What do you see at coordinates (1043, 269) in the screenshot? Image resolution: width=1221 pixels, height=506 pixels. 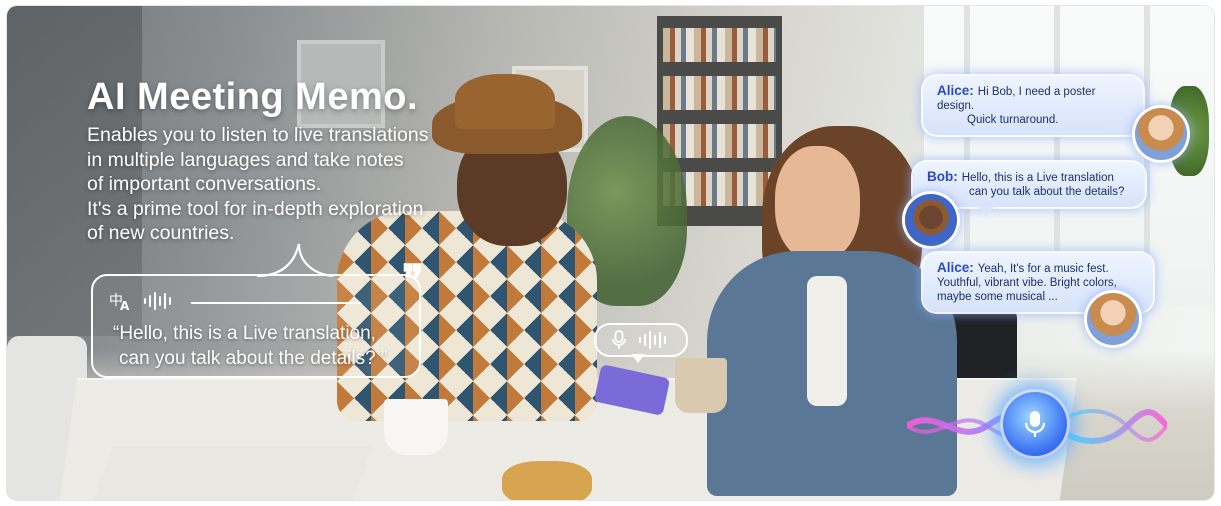 I see `chat-text: Yeah, It's for a music fest.` at bounding box center [1043, 269].